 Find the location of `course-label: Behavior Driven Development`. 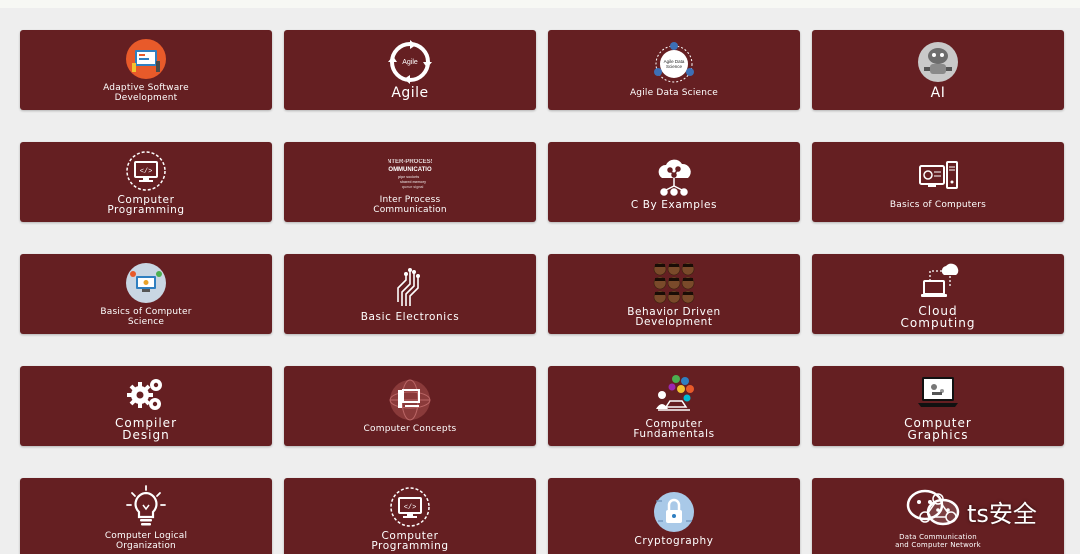

course-label: Behavior Driven Development is located at coordinates (674, 316).